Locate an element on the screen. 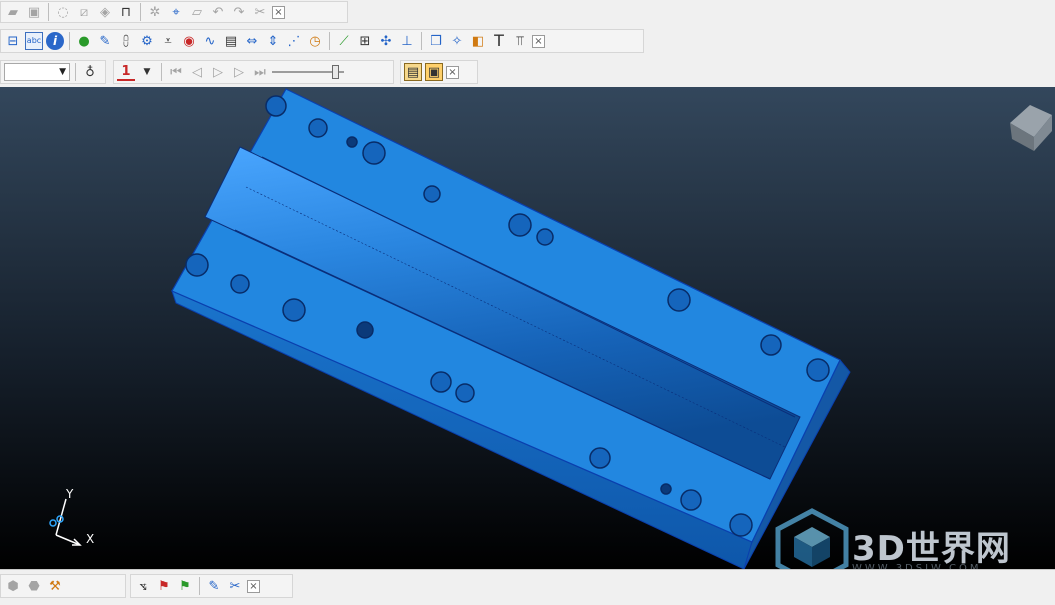  star-icon: ✧ is located at coordinates (457, 41).